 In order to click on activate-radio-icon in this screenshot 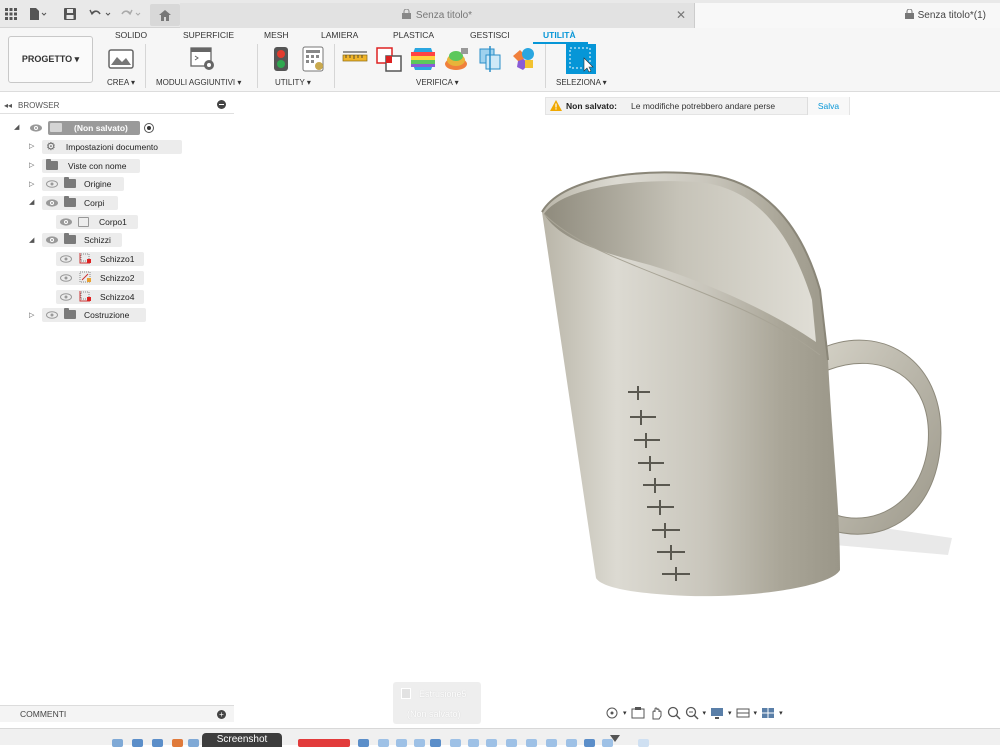, I will do `click(149, 127)`.